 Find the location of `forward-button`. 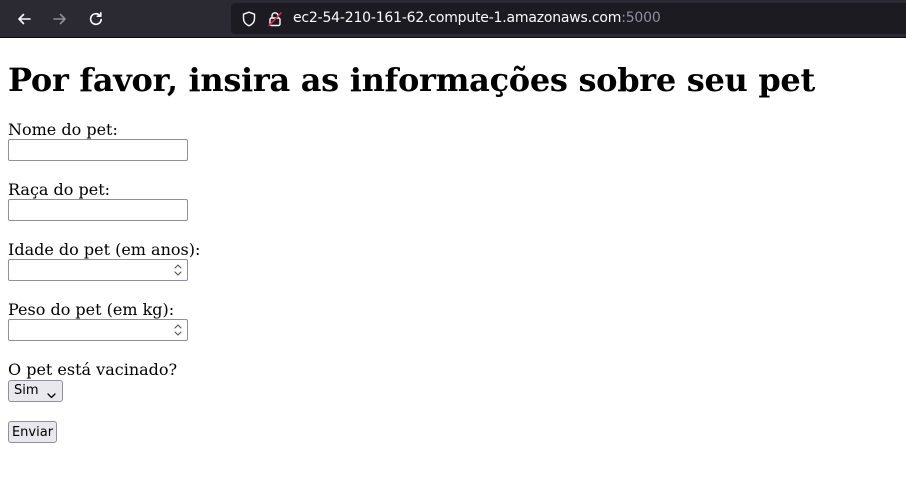

forward-button is located at coordinates (60, 19).